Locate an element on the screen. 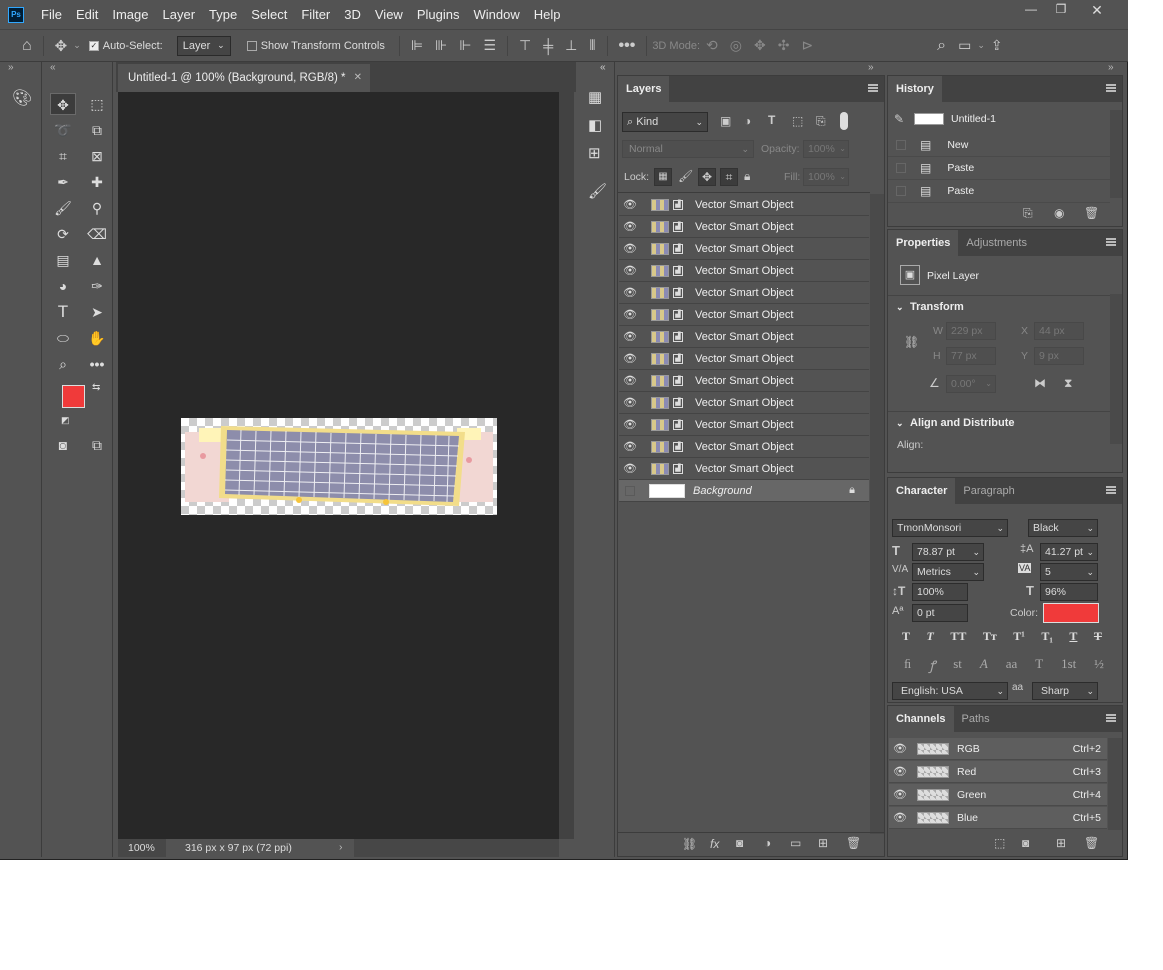 This screenshot has height=970, width=1163. align-left-icon: ⊫ is located at coordinates (417, 45).